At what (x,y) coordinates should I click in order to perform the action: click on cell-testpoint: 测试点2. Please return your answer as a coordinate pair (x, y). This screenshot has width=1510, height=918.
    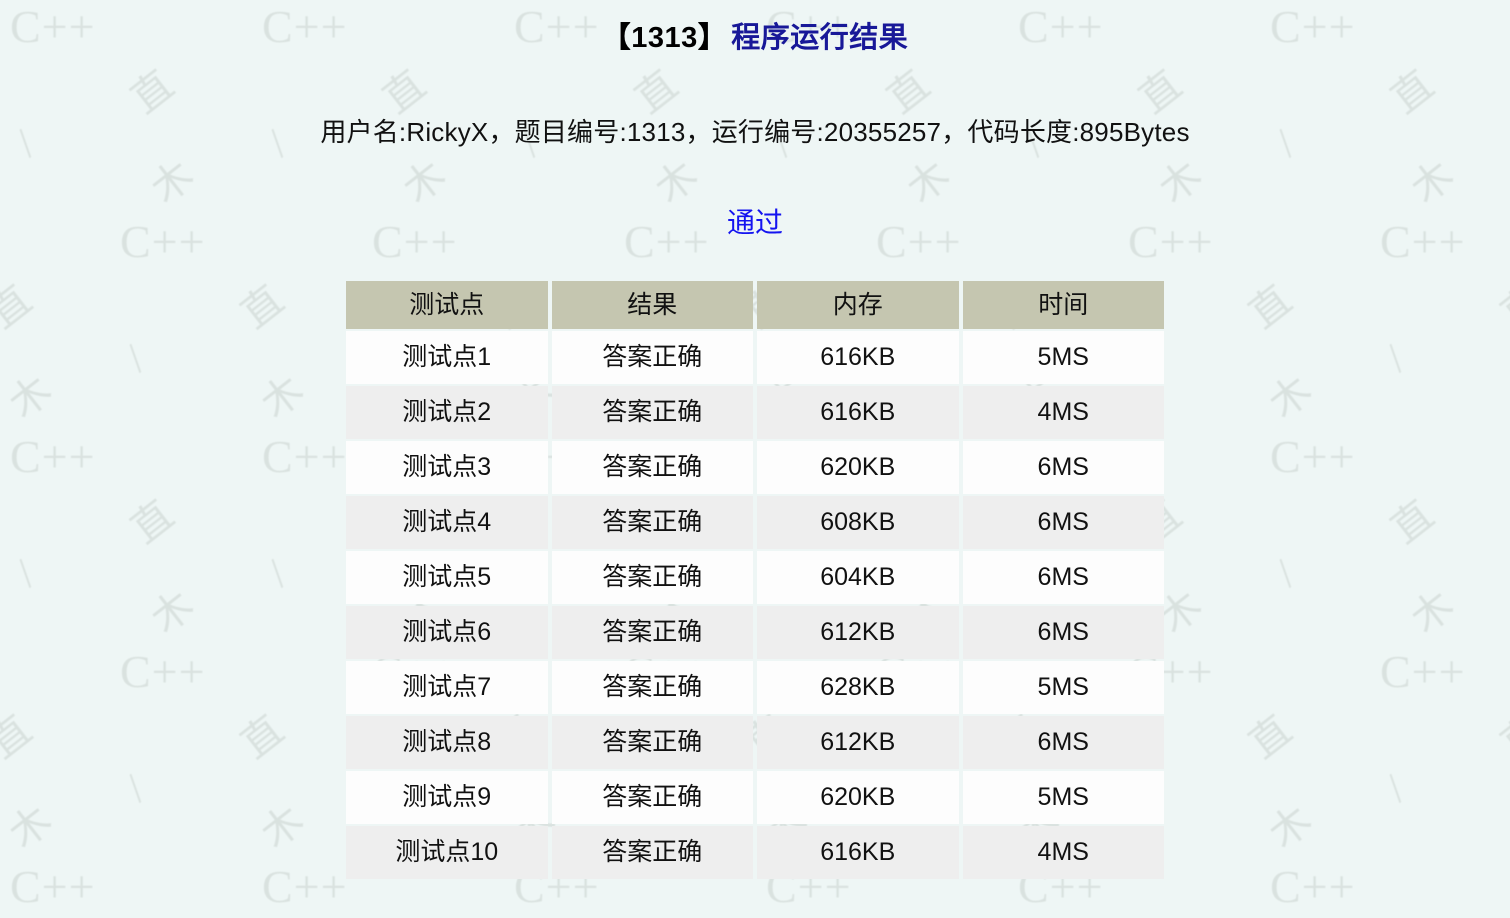
    Looking at the image, I should click on (447, 412).